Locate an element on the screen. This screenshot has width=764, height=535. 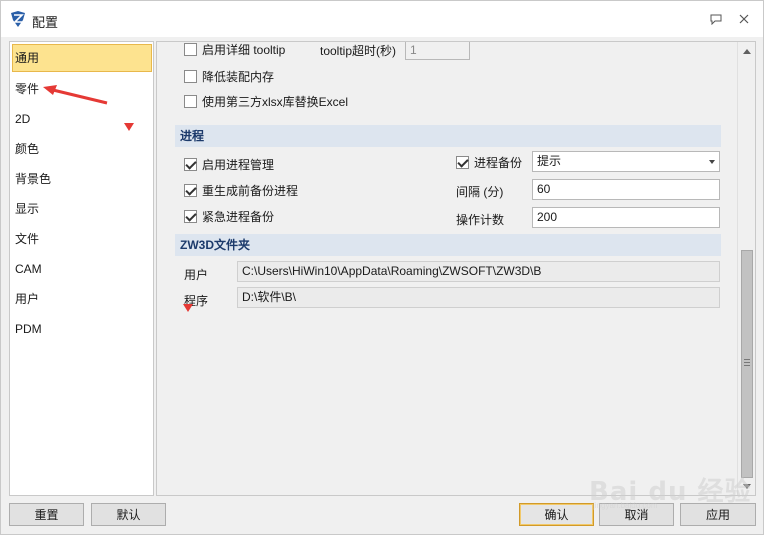
user-folder-label: 用户 is located at coordinates (196, 275).